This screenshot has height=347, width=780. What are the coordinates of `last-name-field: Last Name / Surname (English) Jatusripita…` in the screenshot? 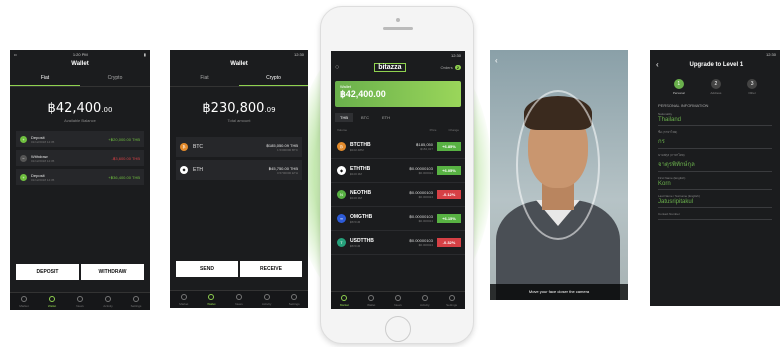 It's located at (715, 201).